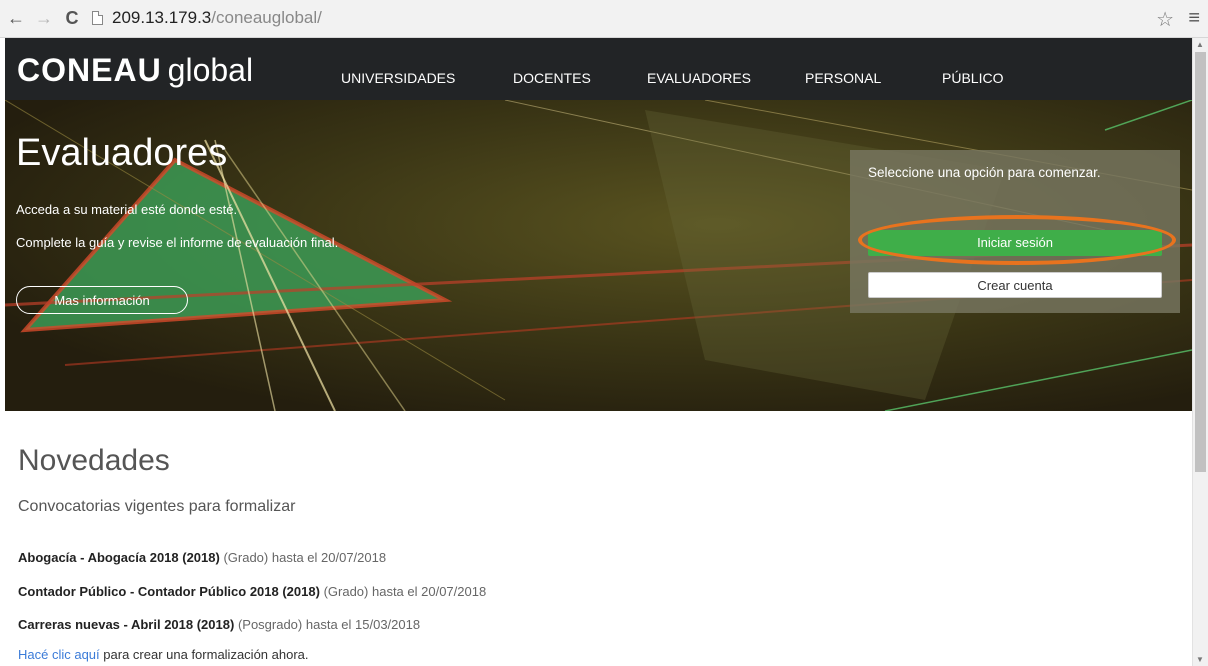 This screenshot has height=666, width=1208. What do you see at coordinates (552, 78) in the screenshot?
I see `nav-docentes: DOCENTES` at bounding box center [552, 78].